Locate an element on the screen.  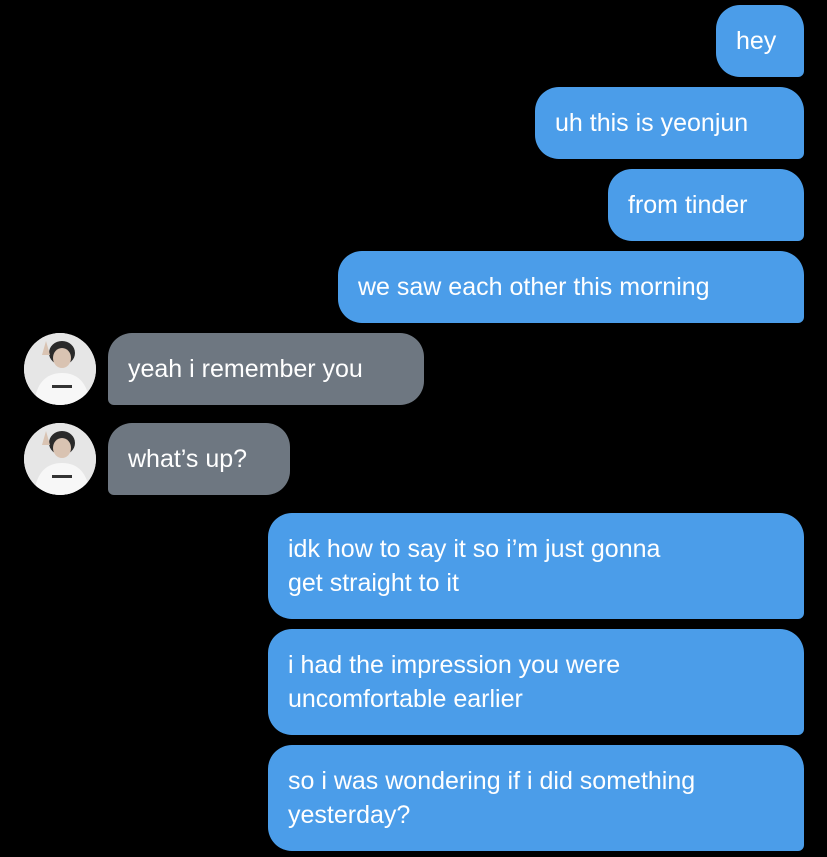
sent-message-bubble: we saw each other this morning is located at coordinates (571, 287).